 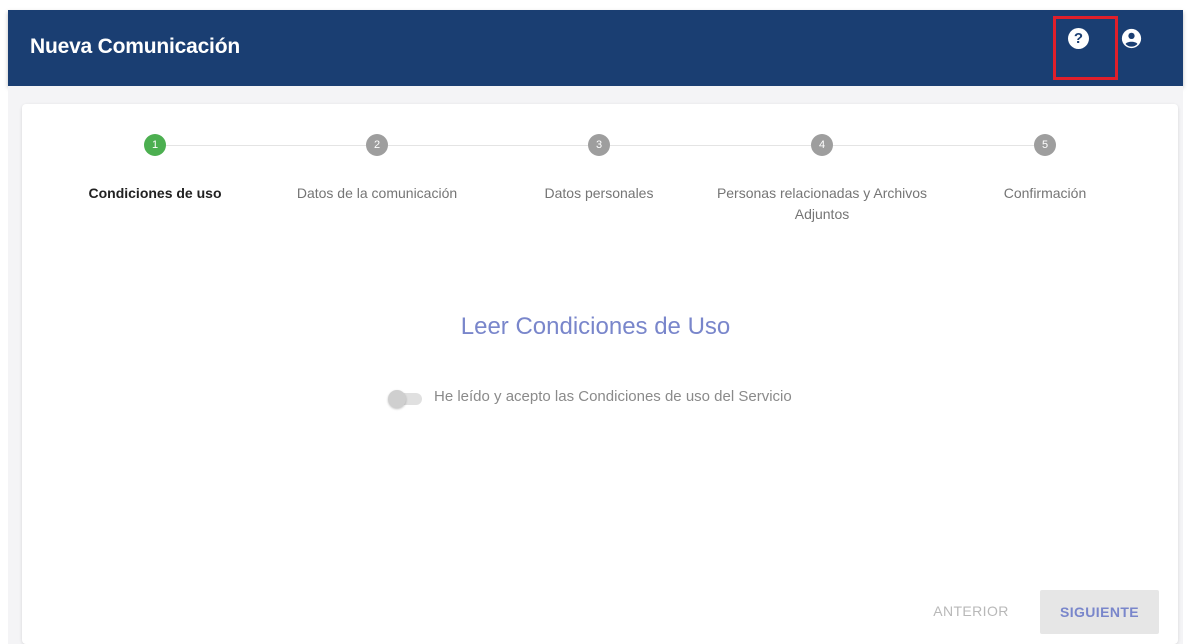 What do you see at coordinates (377, 145) in the screenshot?
I see `step-2-indicator: 2` at bounding box center [377, 145].